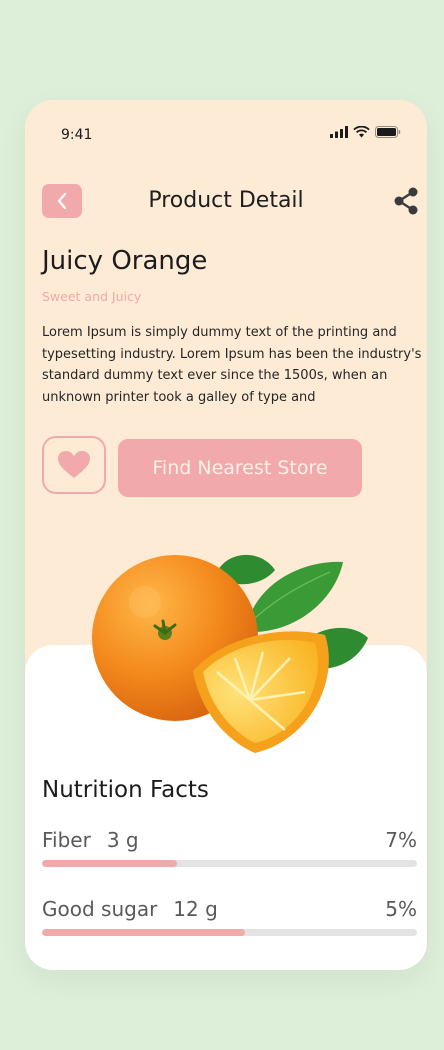  Describe the element at coordinates (229, 840) in the screenshot. I see `nutrient-row: Fiber 3 g 7%` at that location.